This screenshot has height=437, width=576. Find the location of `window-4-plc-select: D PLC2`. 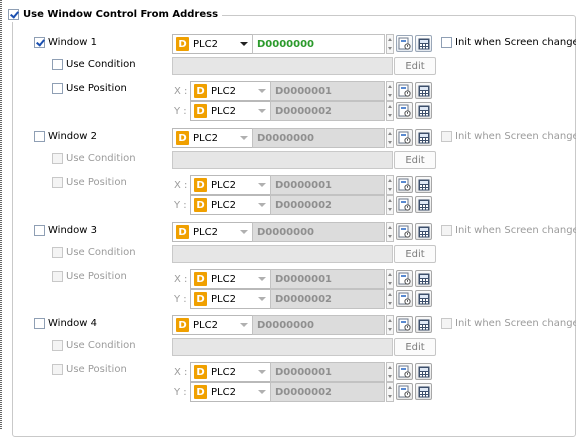

window-4-plc-select: D PLC2 is located at coordinates (213, 325).